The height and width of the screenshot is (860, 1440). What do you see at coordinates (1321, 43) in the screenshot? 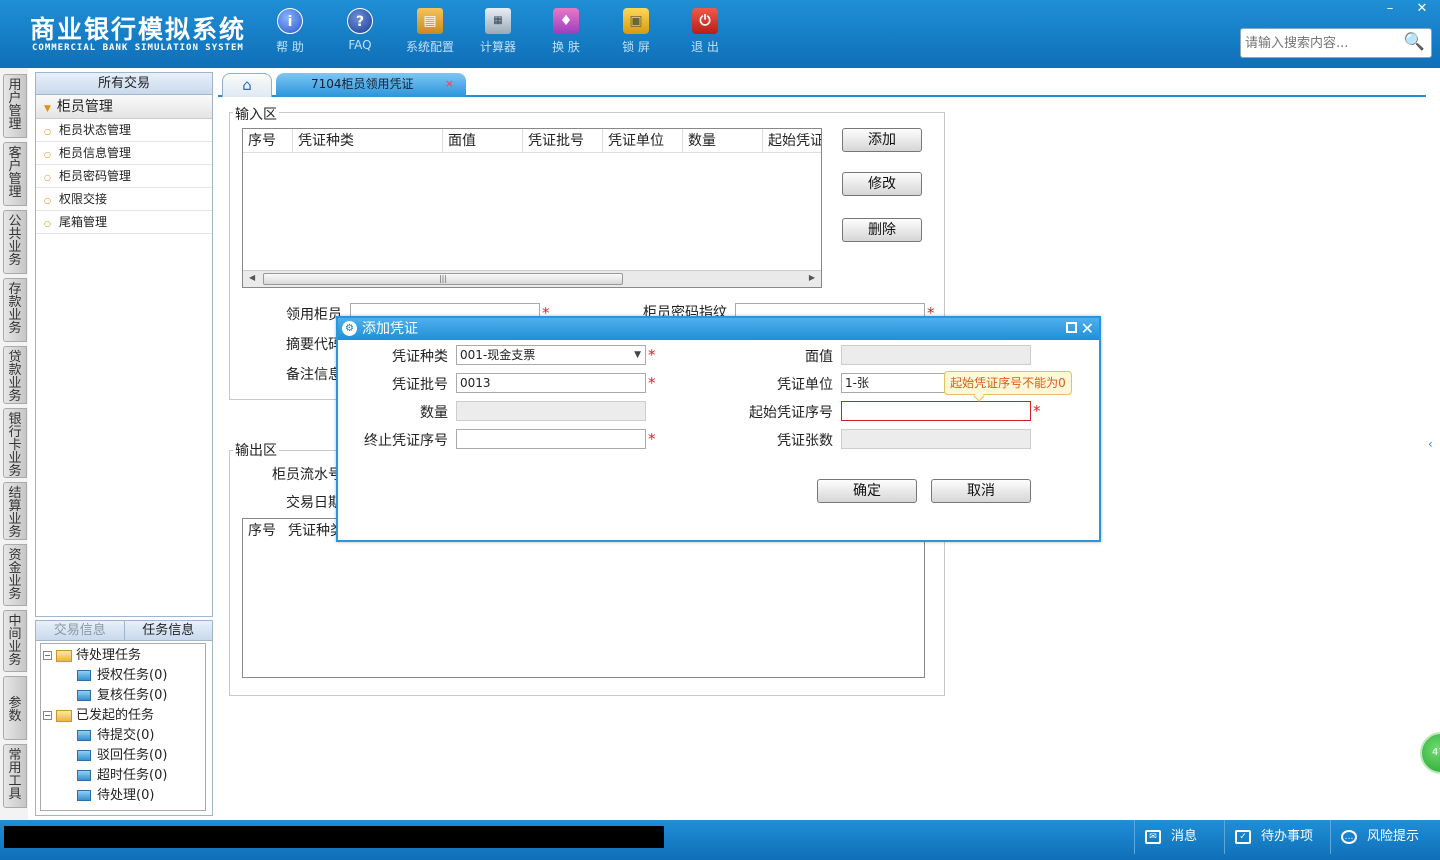
I see `search-input` at bounding box center [1321, 43].